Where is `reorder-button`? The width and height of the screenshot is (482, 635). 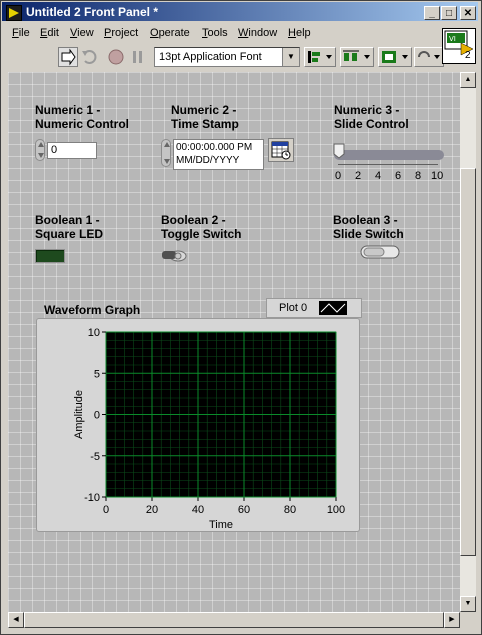
reorder-button is located at coordinates (429, 57).